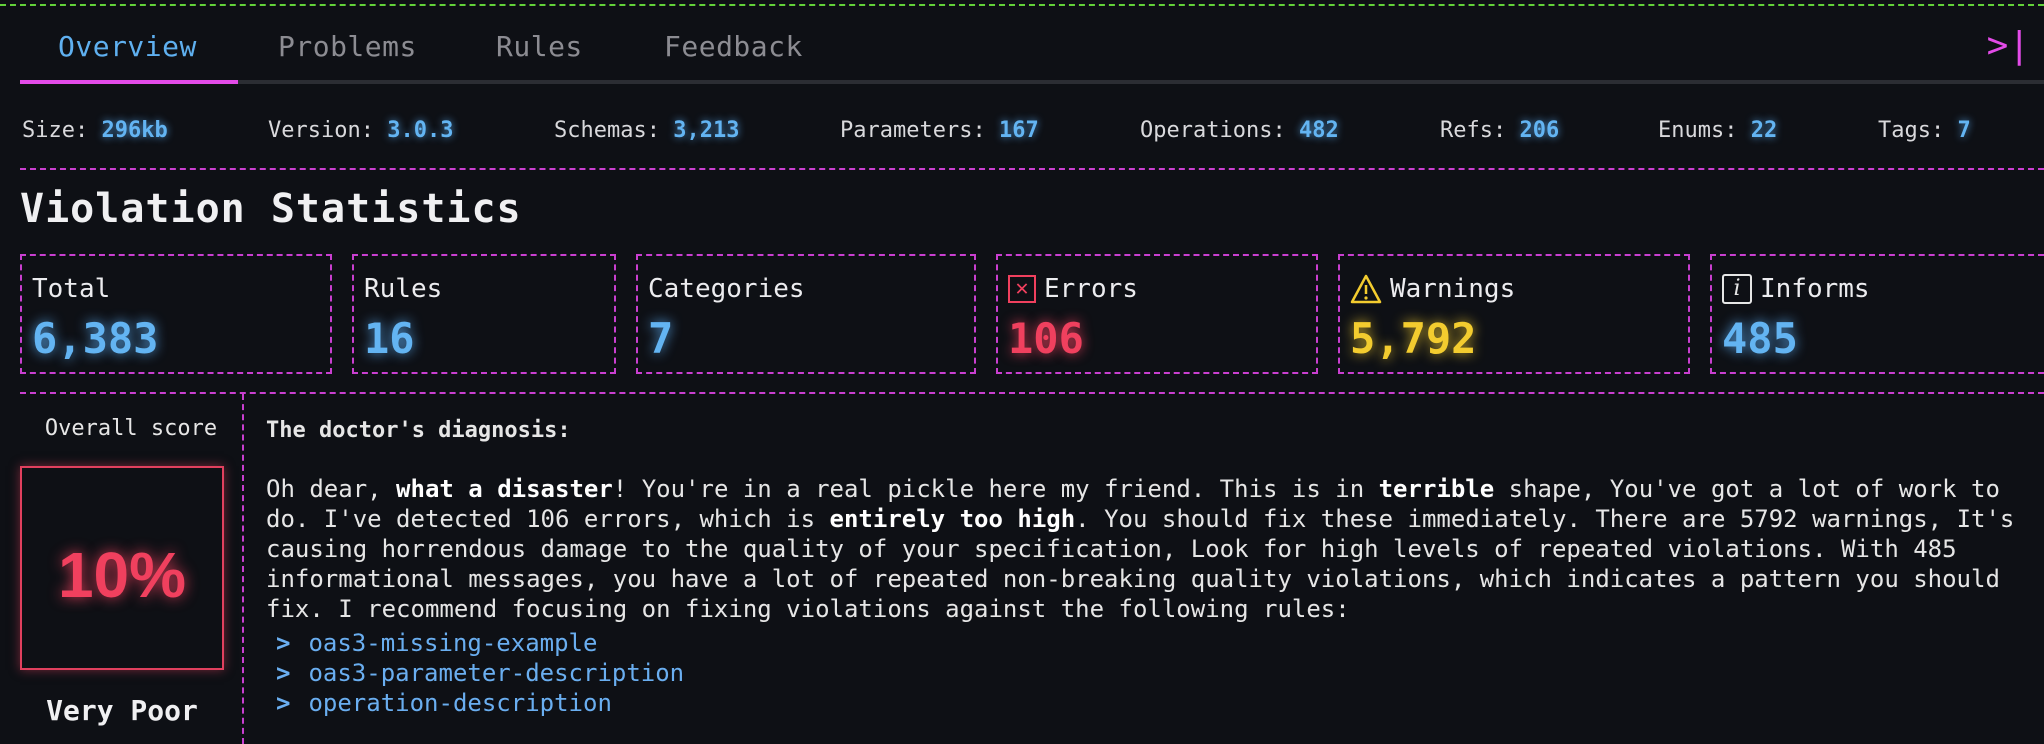  I want to click on stat-parameters: Parameters: 167, so click(939, 130).